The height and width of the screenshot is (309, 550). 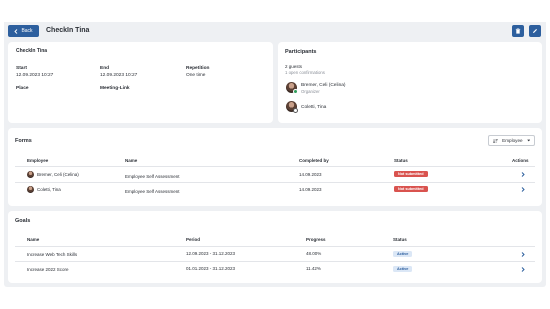 I want to click on trash-icon, so click(x=518, y=31).